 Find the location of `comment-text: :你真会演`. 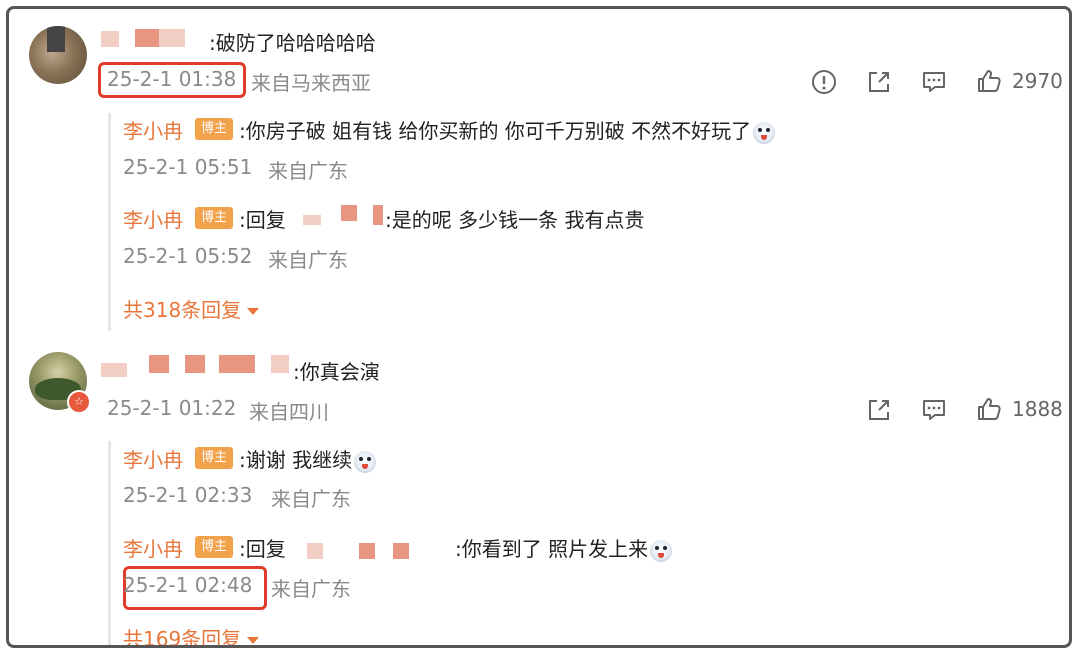

comment-text: :你真会演 is located at coordinates (336, 372).